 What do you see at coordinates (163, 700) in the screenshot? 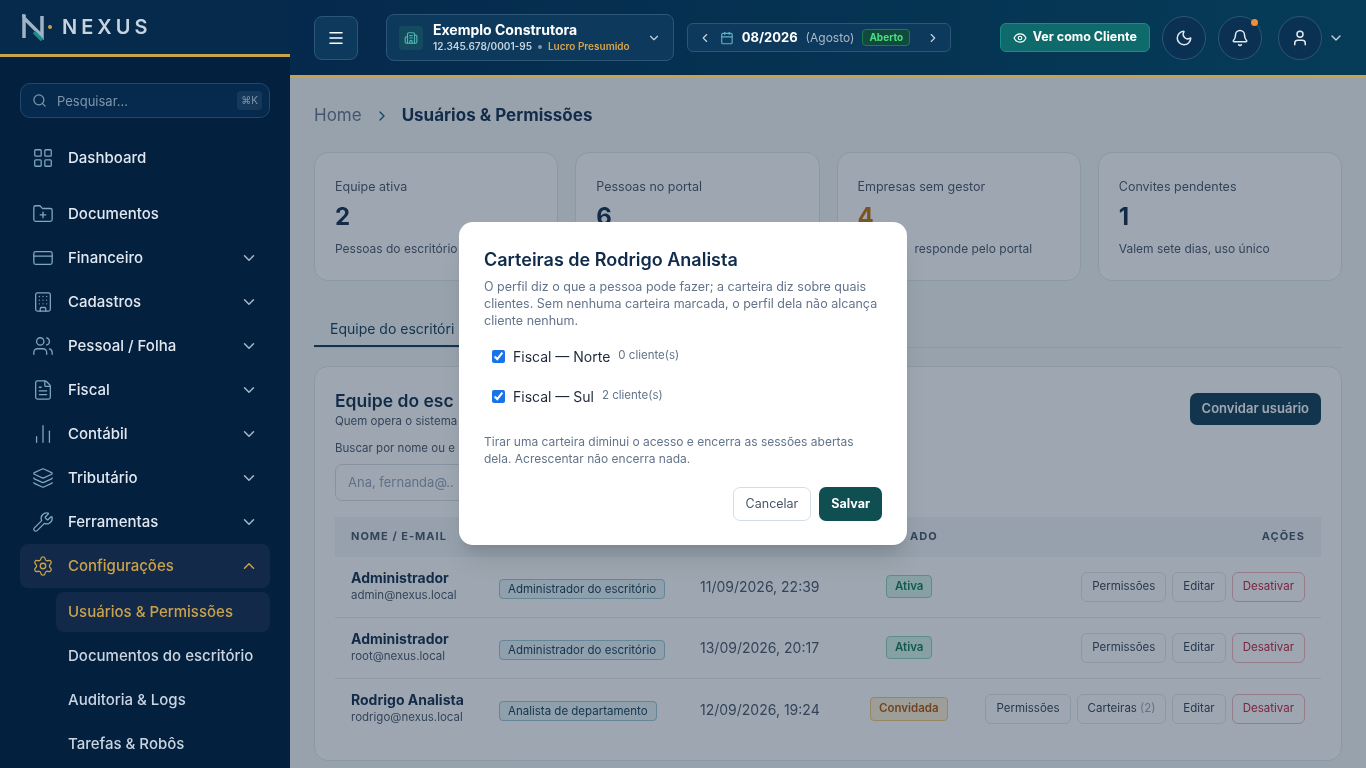
I see `sidebar-subitem: Auditoria & Logs` at bounding box center [163, 700].